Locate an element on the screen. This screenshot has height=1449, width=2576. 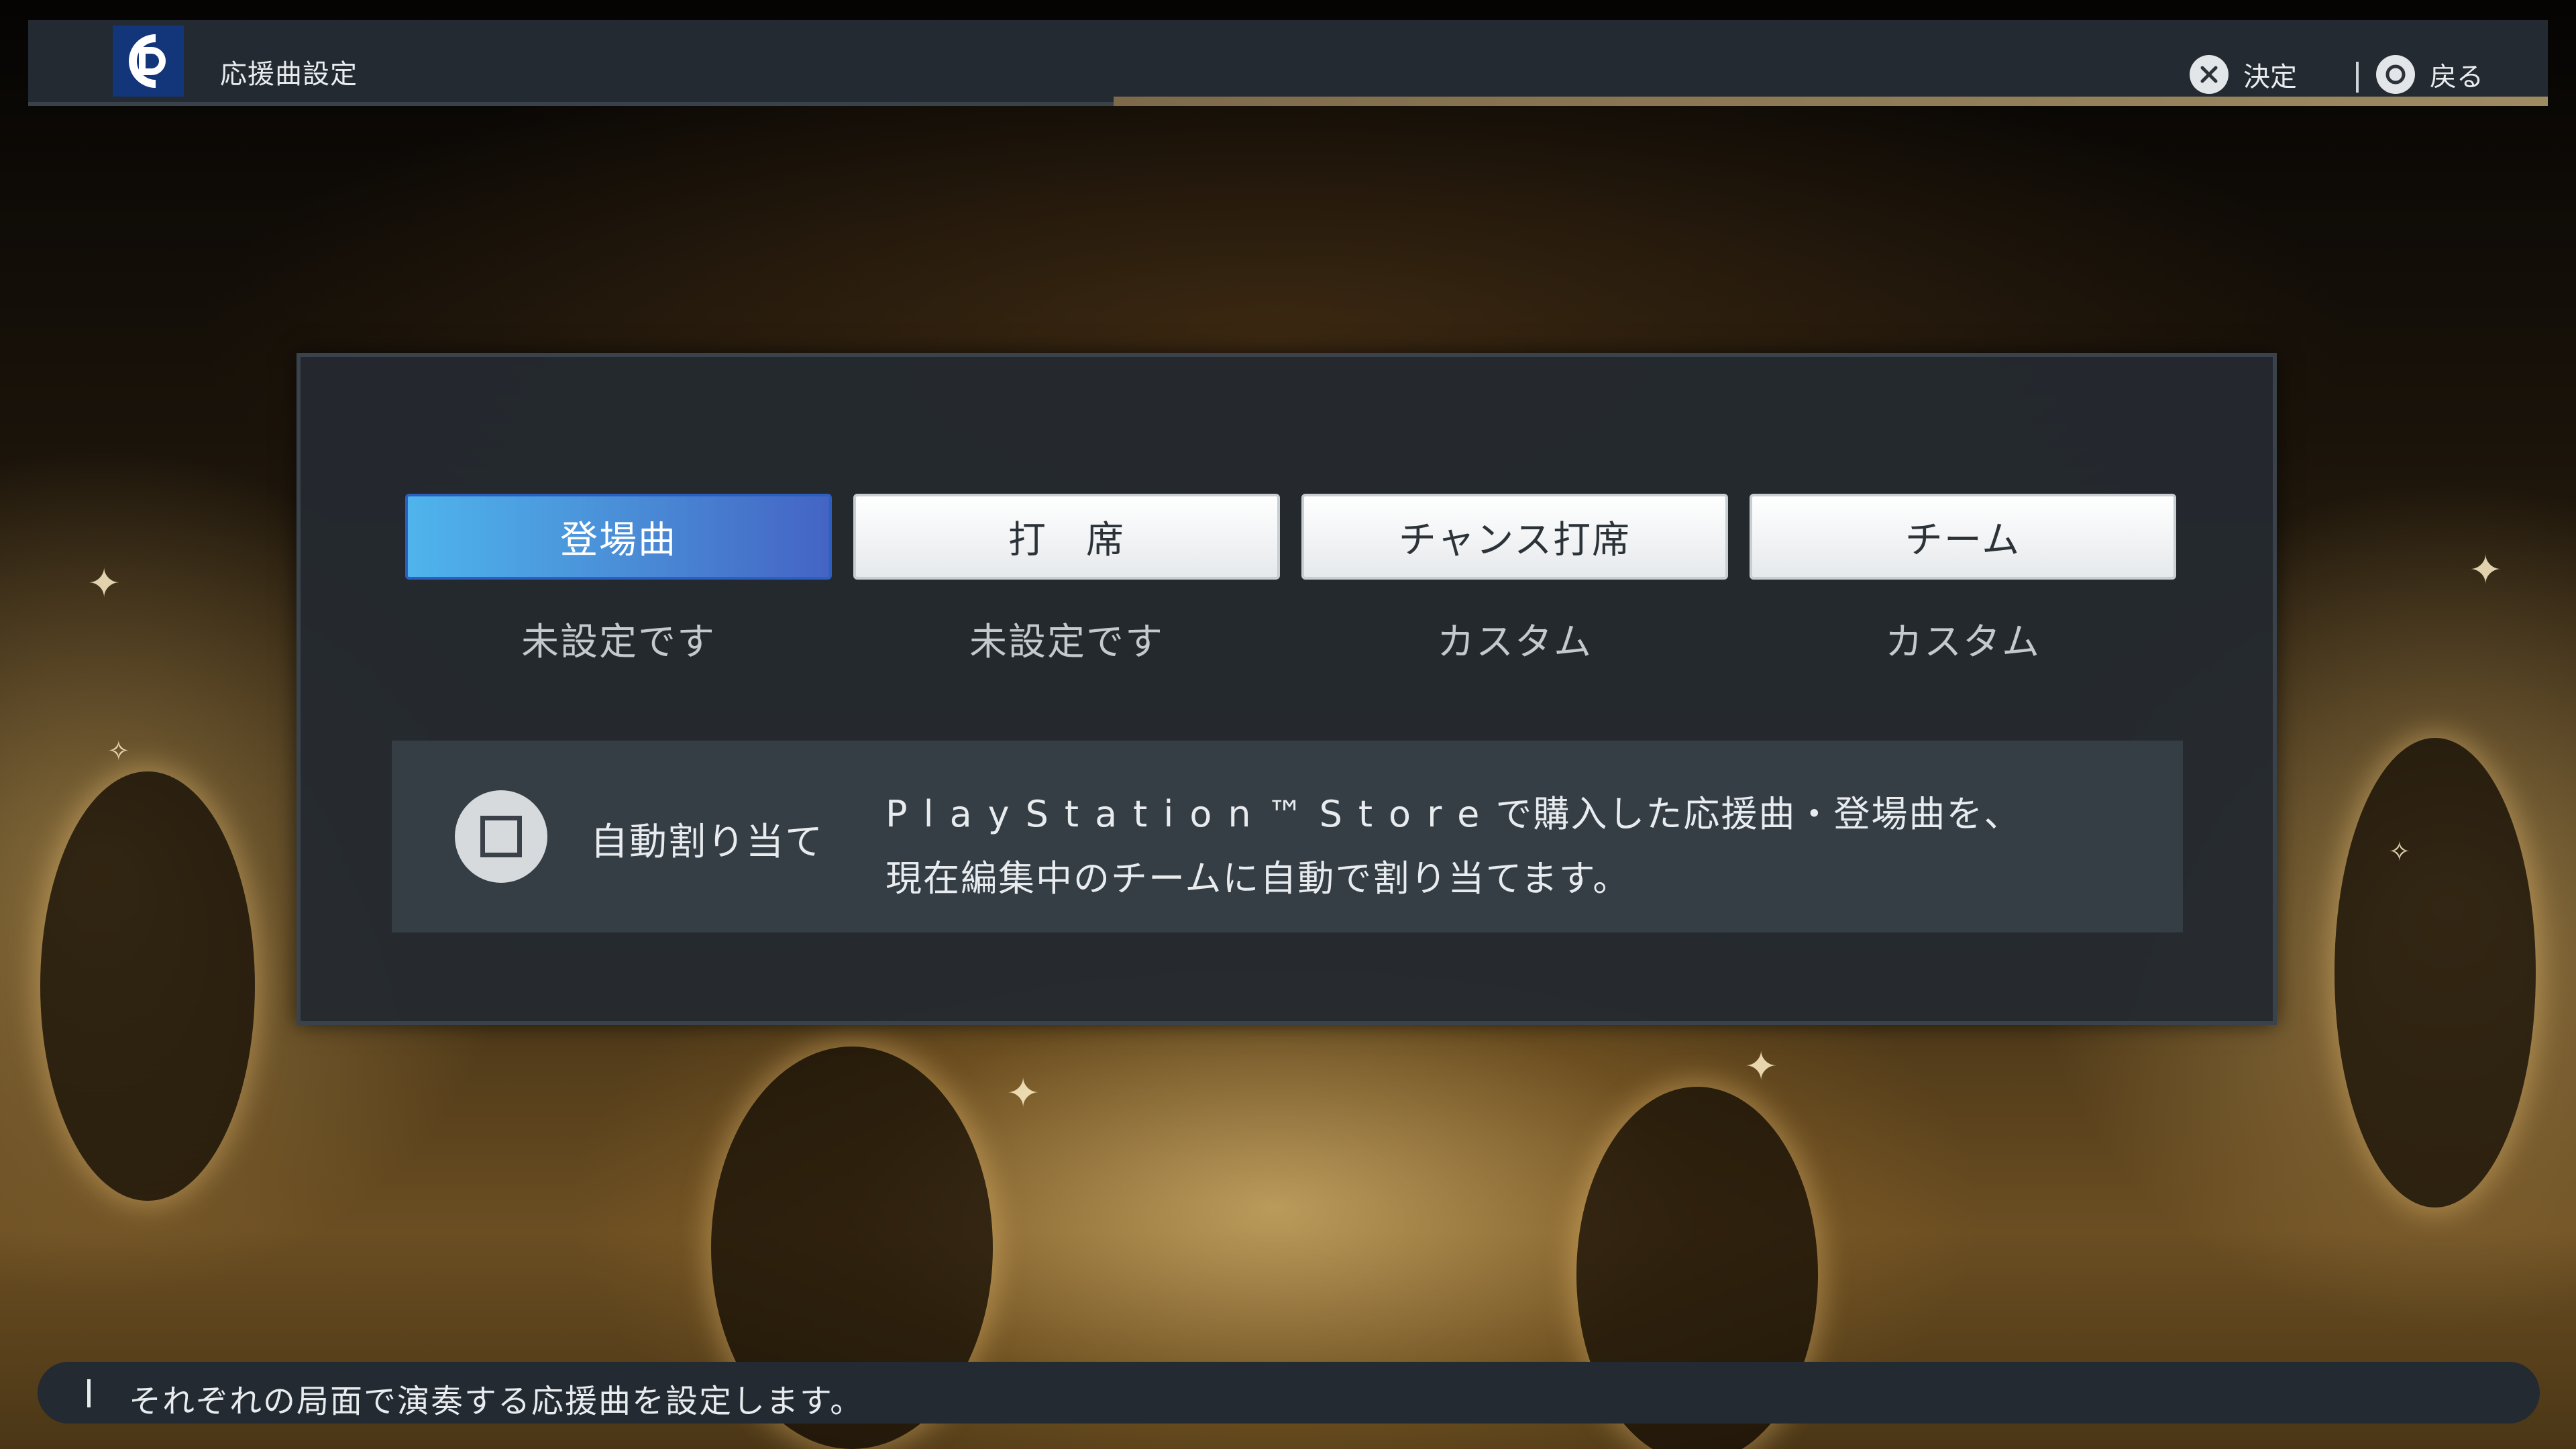
help-bar-marker is located at coordinates (89, 1393).